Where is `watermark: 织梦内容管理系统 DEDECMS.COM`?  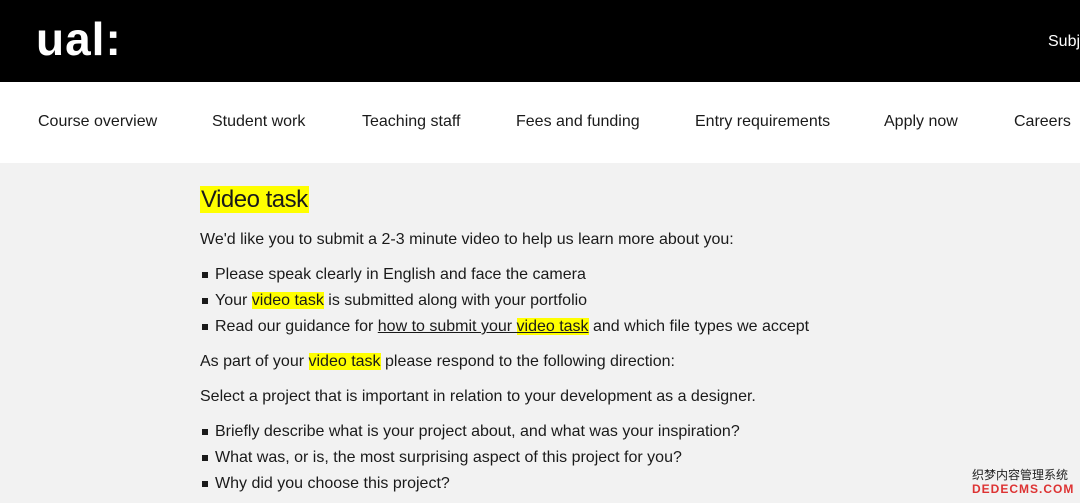 watermark: 织梦内容管理系统 DEDECMS.COM is located at coordinates (1023, 482).